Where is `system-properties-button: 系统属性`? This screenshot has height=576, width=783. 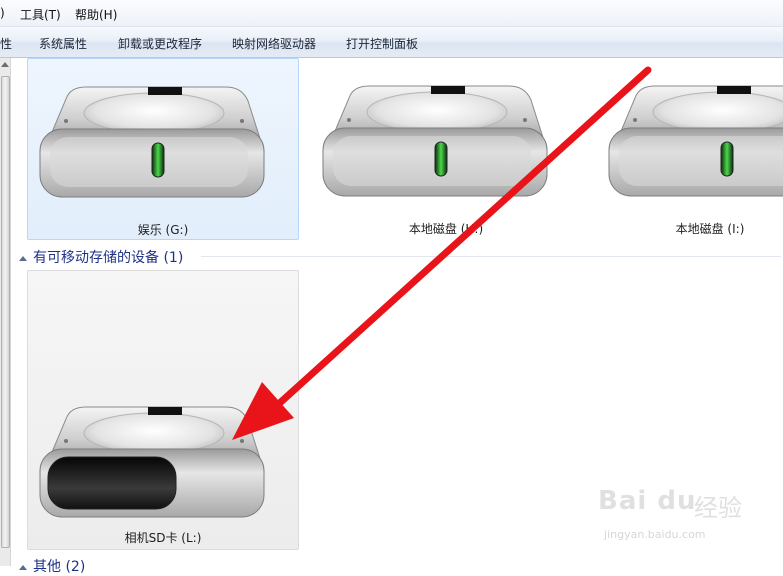 system-properties-button: 系统属性 is located at coordinates (63, 43).